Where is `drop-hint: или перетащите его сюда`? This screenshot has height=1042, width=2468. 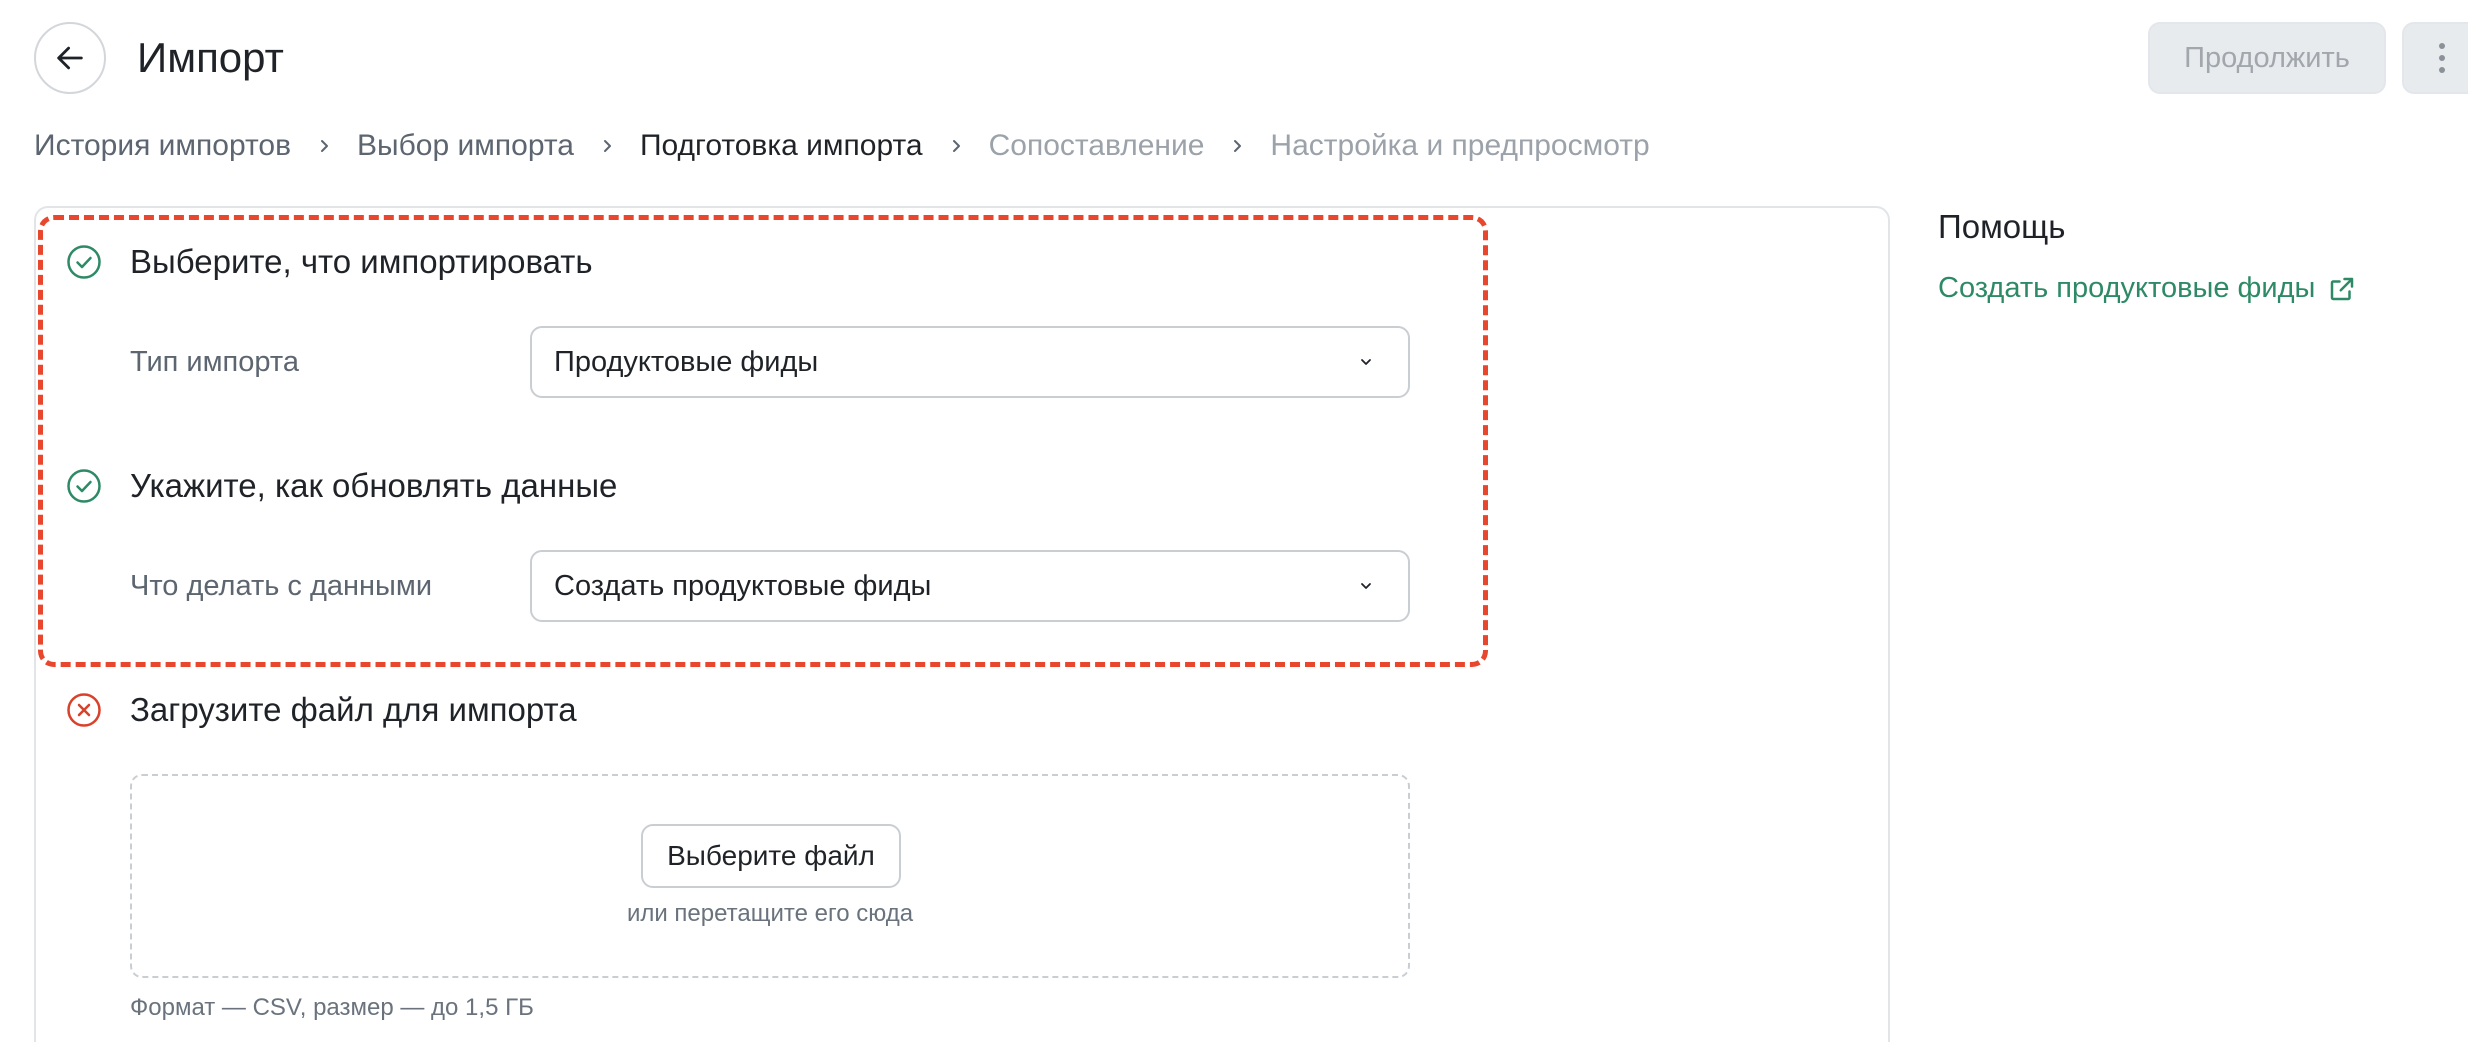
drop-hint: или перетащите его сюда is located at coordinates (770, 913).